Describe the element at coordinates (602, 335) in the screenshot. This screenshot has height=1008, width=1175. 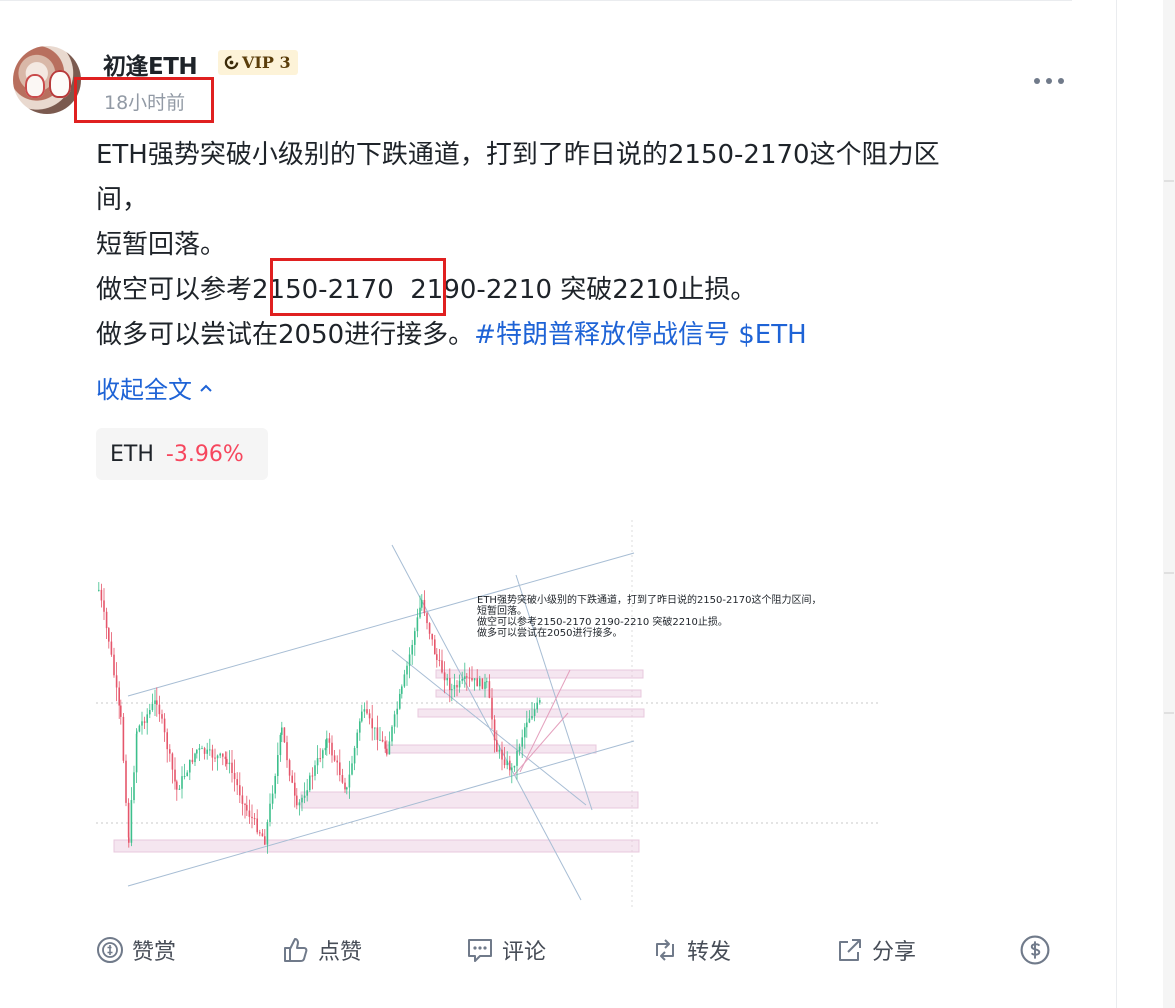
I see `hashtag-link: #特朗普释放停战信号` at that location.